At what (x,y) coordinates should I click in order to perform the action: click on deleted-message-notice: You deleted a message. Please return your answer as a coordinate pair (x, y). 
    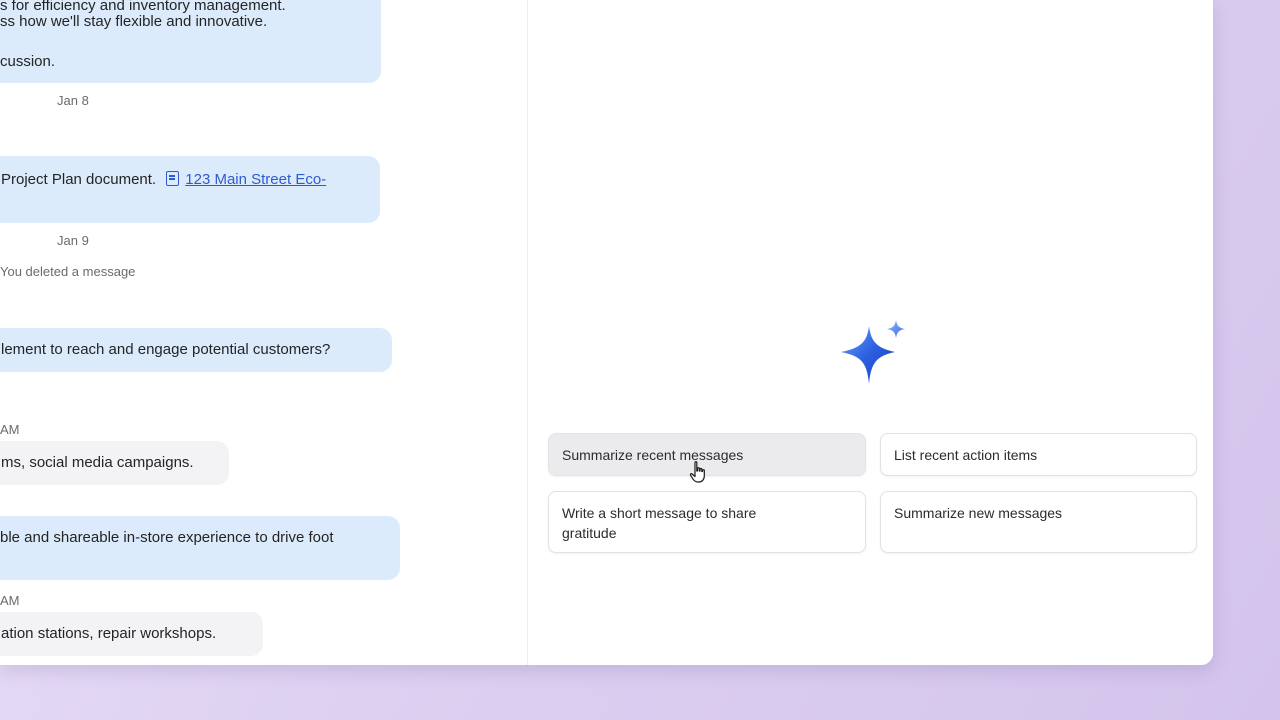
    Looking at the image, I should click on (68, 271).